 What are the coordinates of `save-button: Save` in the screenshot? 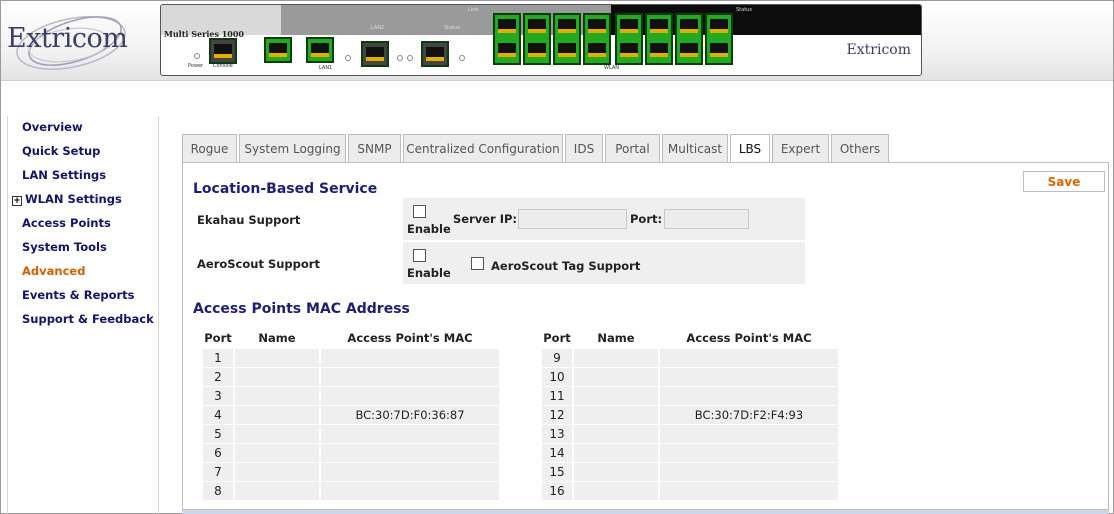 It's located at (1064, 181).